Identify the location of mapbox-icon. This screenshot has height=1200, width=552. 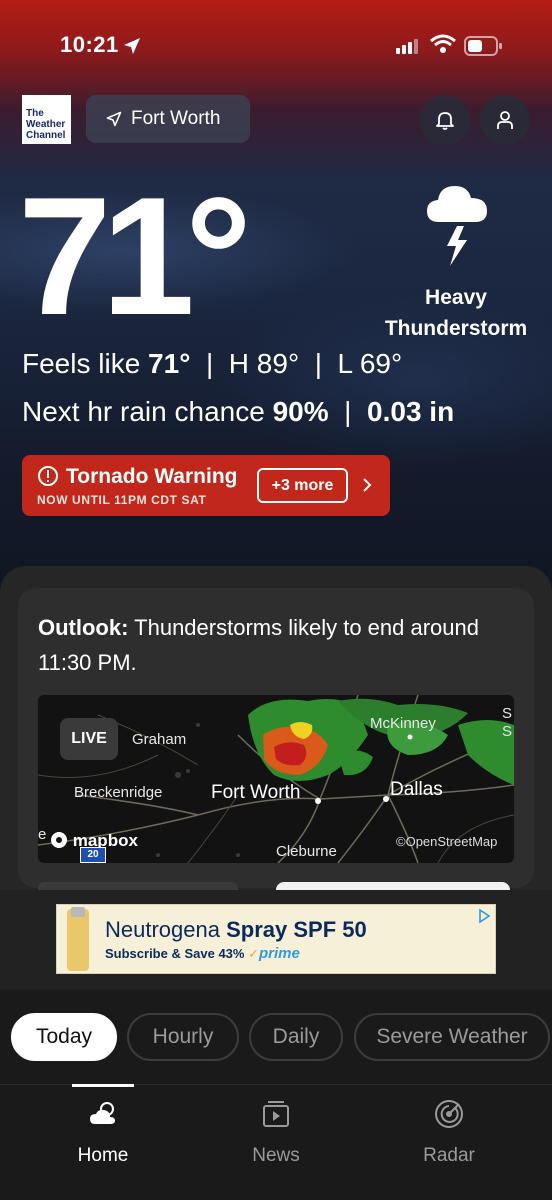
(59, 840).